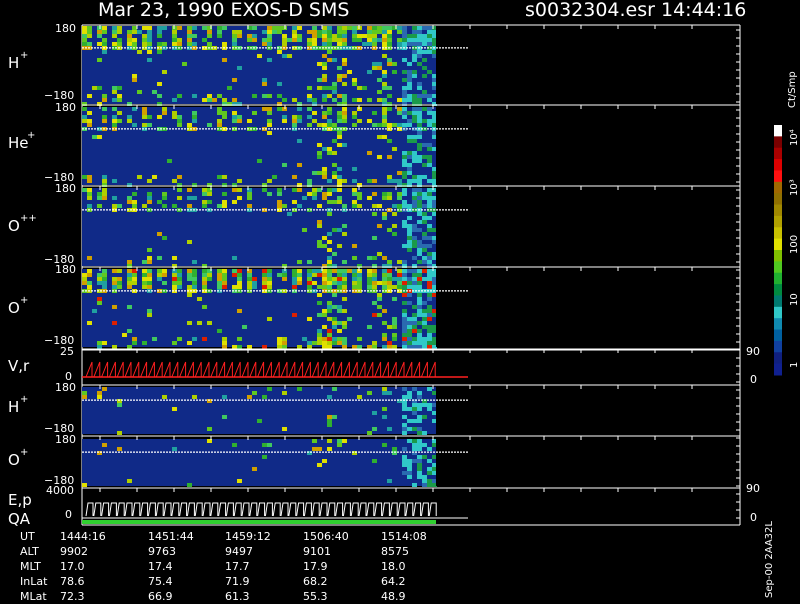 The height and width of the screenshot is (604, 800). What do you see at coordinates (65, 28) in the screenshot?
I see `ytick-p1-top: 180` at bounding box center [65, 28].